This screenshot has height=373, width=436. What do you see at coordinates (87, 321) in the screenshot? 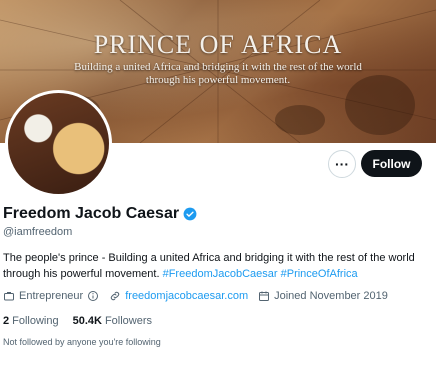
I see `followers-count: 50.4K` at bounding box center [87, 321].